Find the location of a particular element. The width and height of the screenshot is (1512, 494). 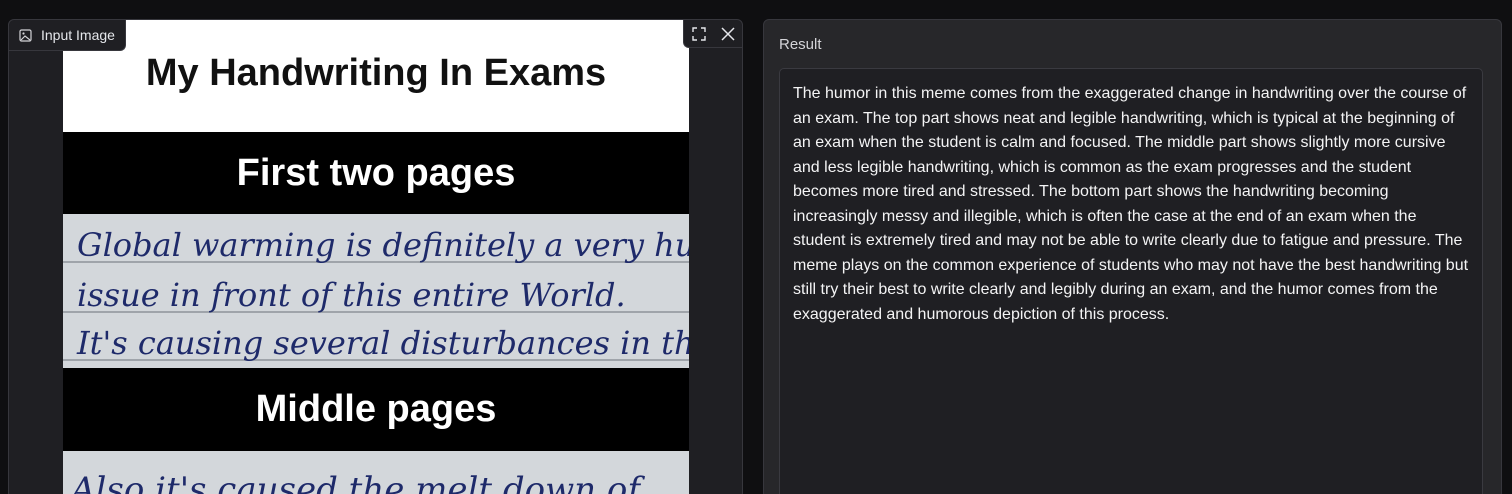

input-image-label: Input Image is located at coordinates (67, 35).